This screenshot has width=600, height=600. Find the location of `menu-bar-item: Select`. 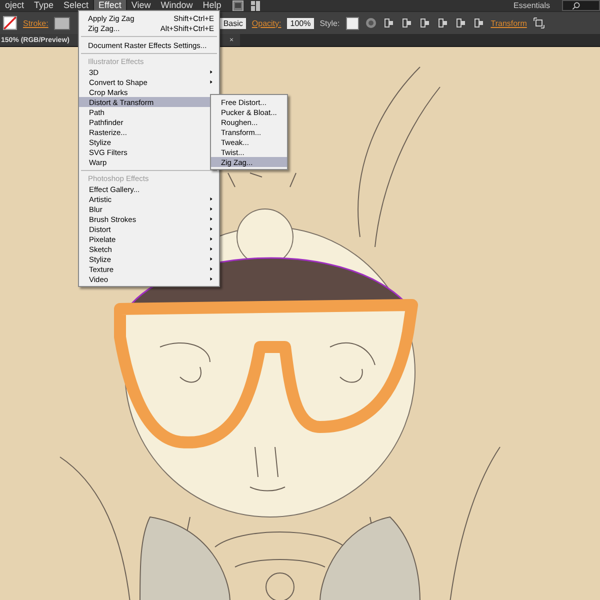

menu-bar-item: Select is located at coordinates (76, 5).